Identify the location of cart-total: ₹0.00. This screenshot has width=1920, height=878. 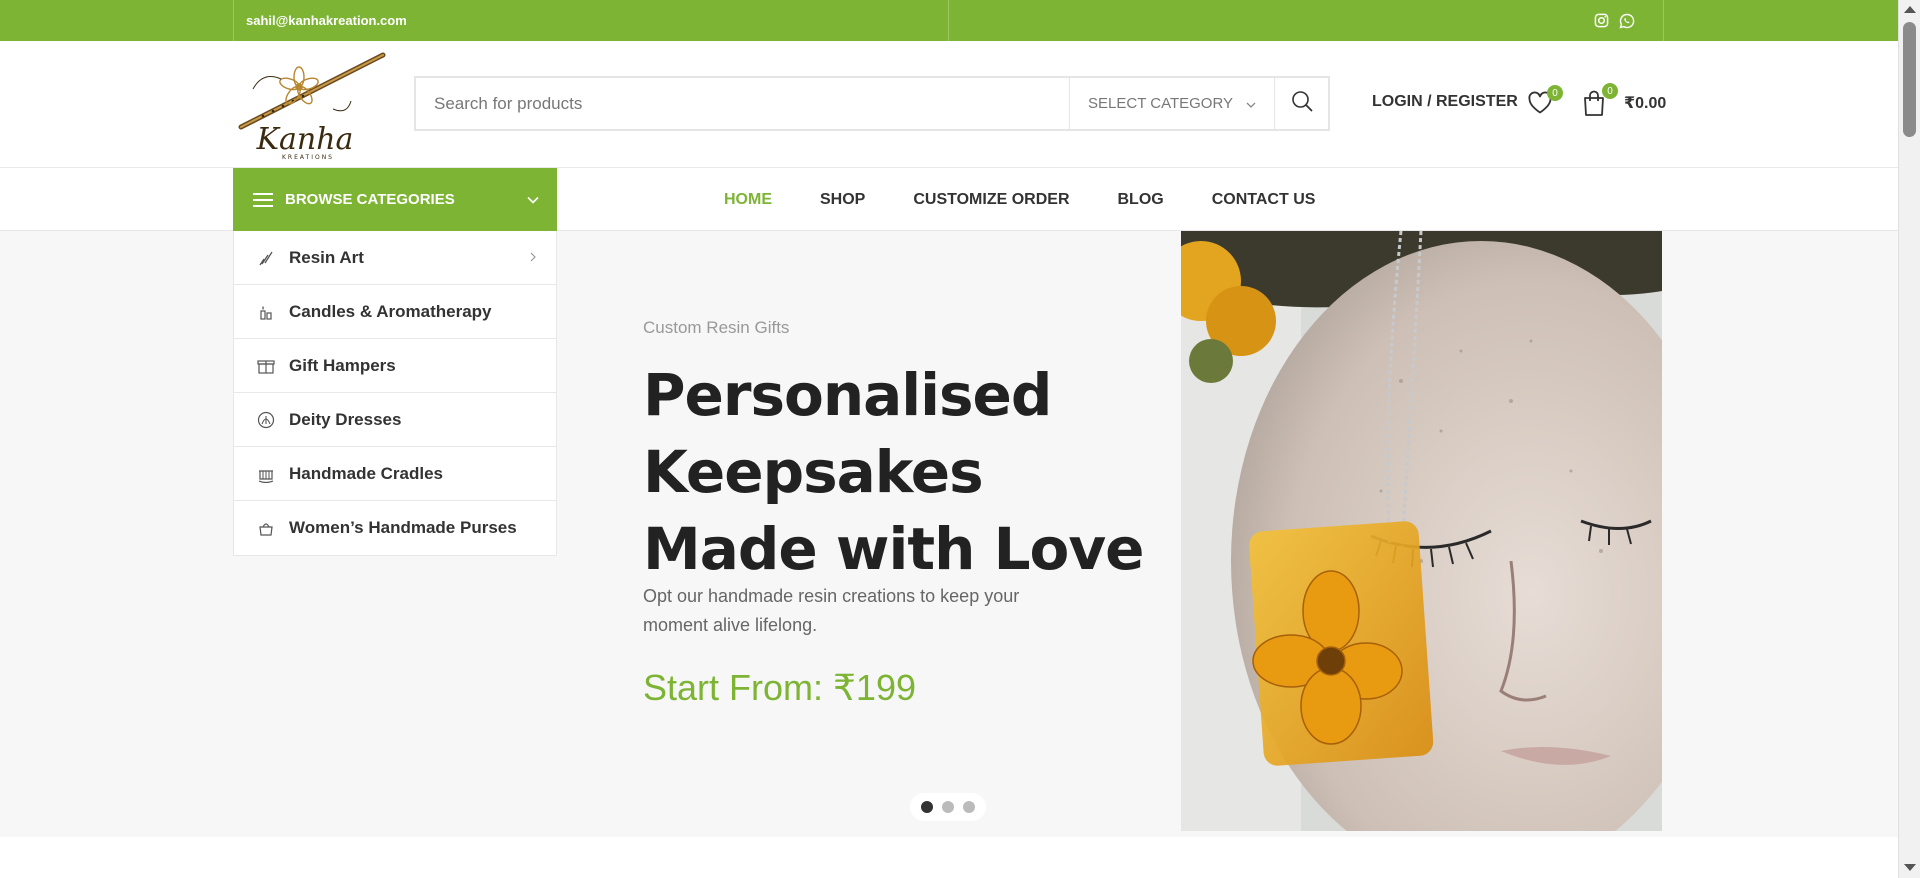
(1645, 103).